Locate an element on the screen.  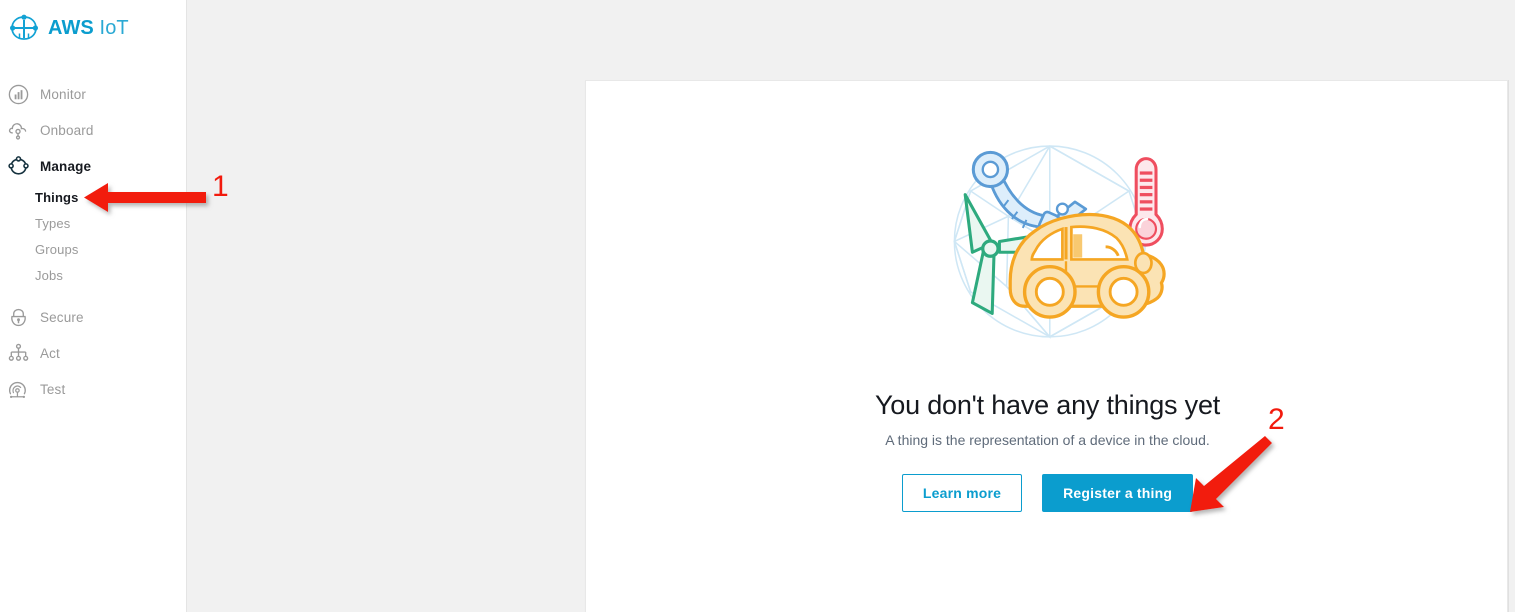
sidebar-item-monitor: Monitor is located at coordinates (93, 94).